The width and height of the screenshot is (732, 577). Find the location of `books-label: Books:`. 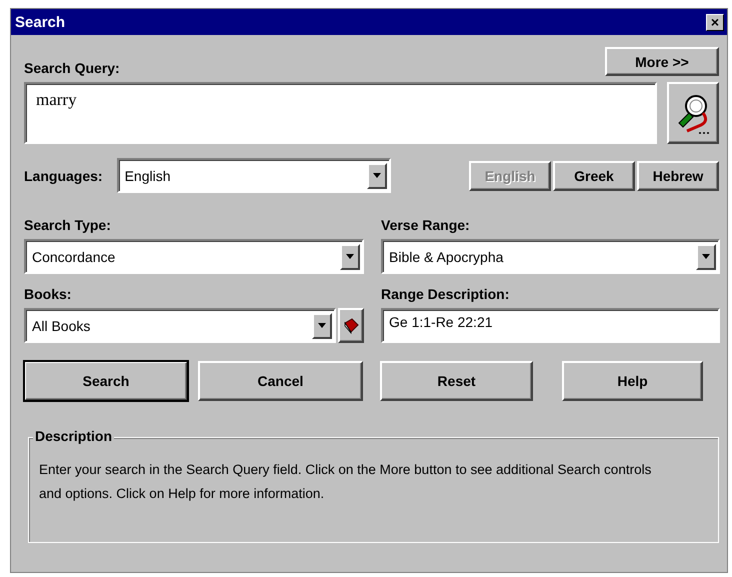

books-label: Books: is located at coordinates (48, 294).